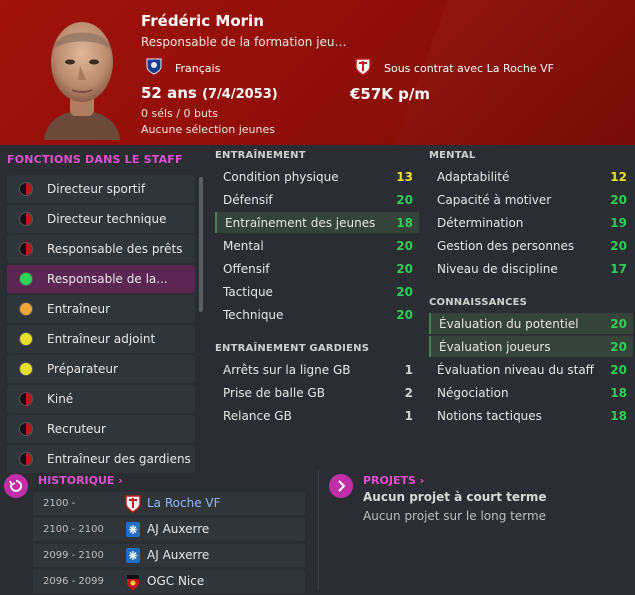  I want to click on history-title: HISTORIQUE ›, so click(80, 480).